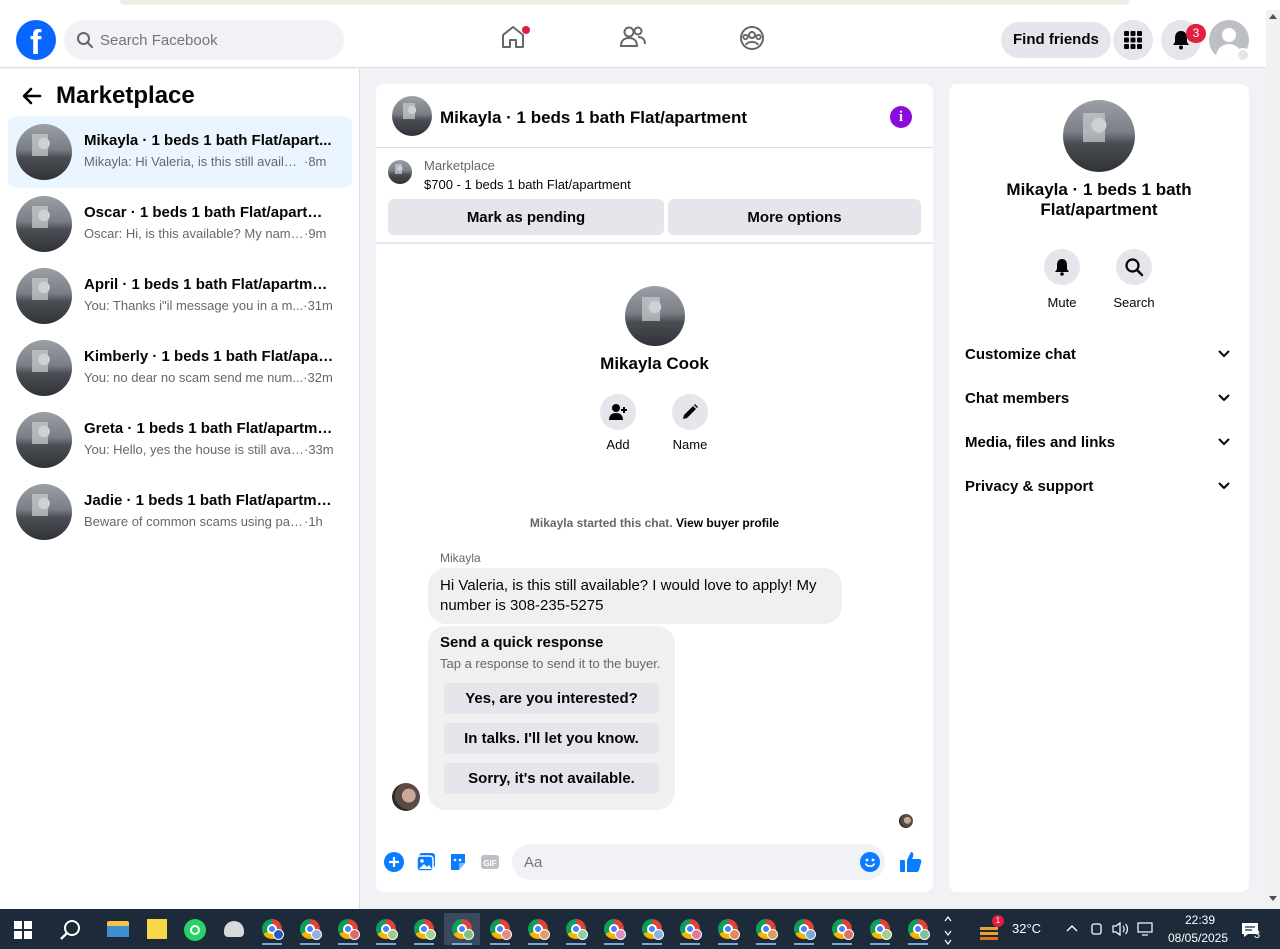 This screenshot has height=949, width=1280. Describe the element at coordinates (1134, 279) in the screenshot. I see `search-action: Search` at that location.